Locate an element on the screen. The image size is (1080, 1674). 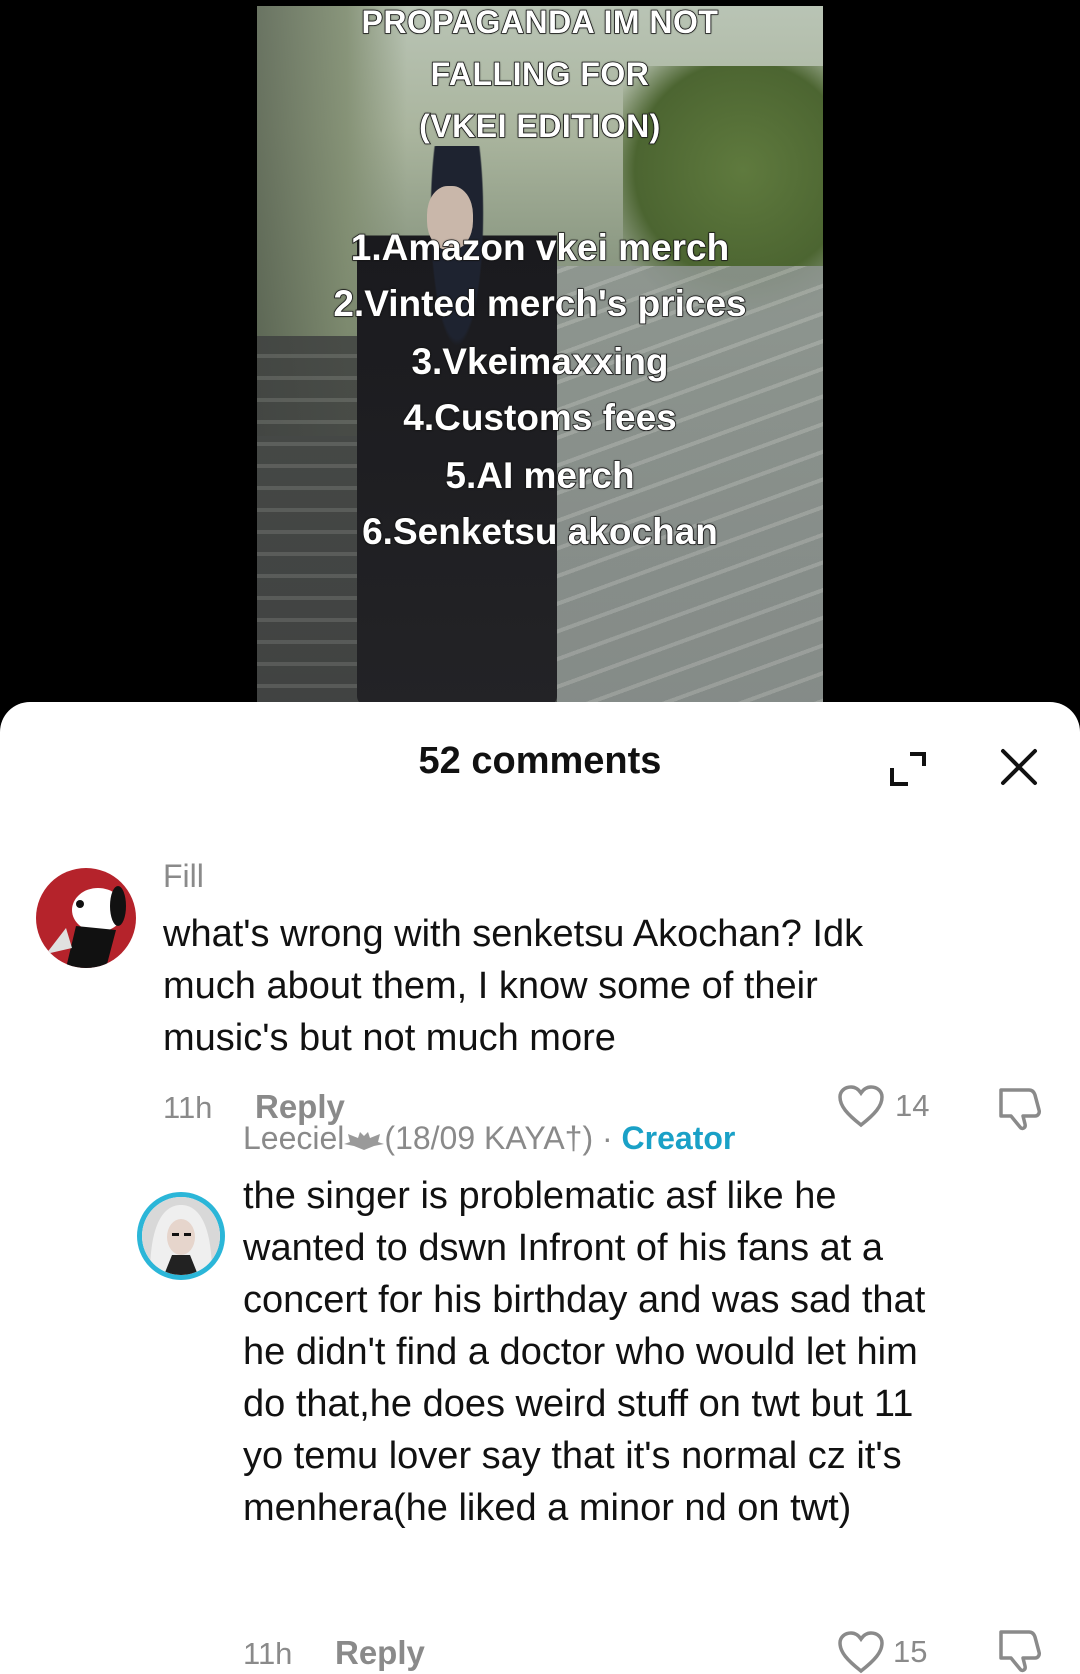
comment-text-line: the singer is problematic asf like he is located at coordinates (540, 1196).